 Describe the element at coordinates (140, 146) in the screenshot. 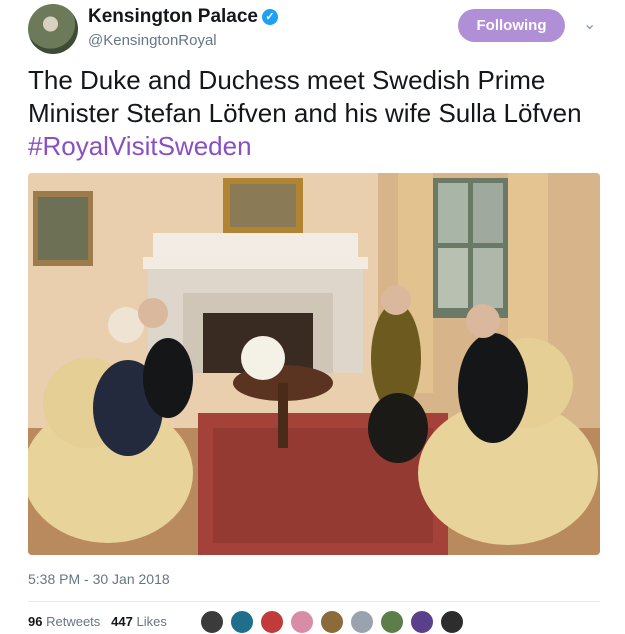

I see `hashtag-link: #RoyalVisitSweden` at that location.